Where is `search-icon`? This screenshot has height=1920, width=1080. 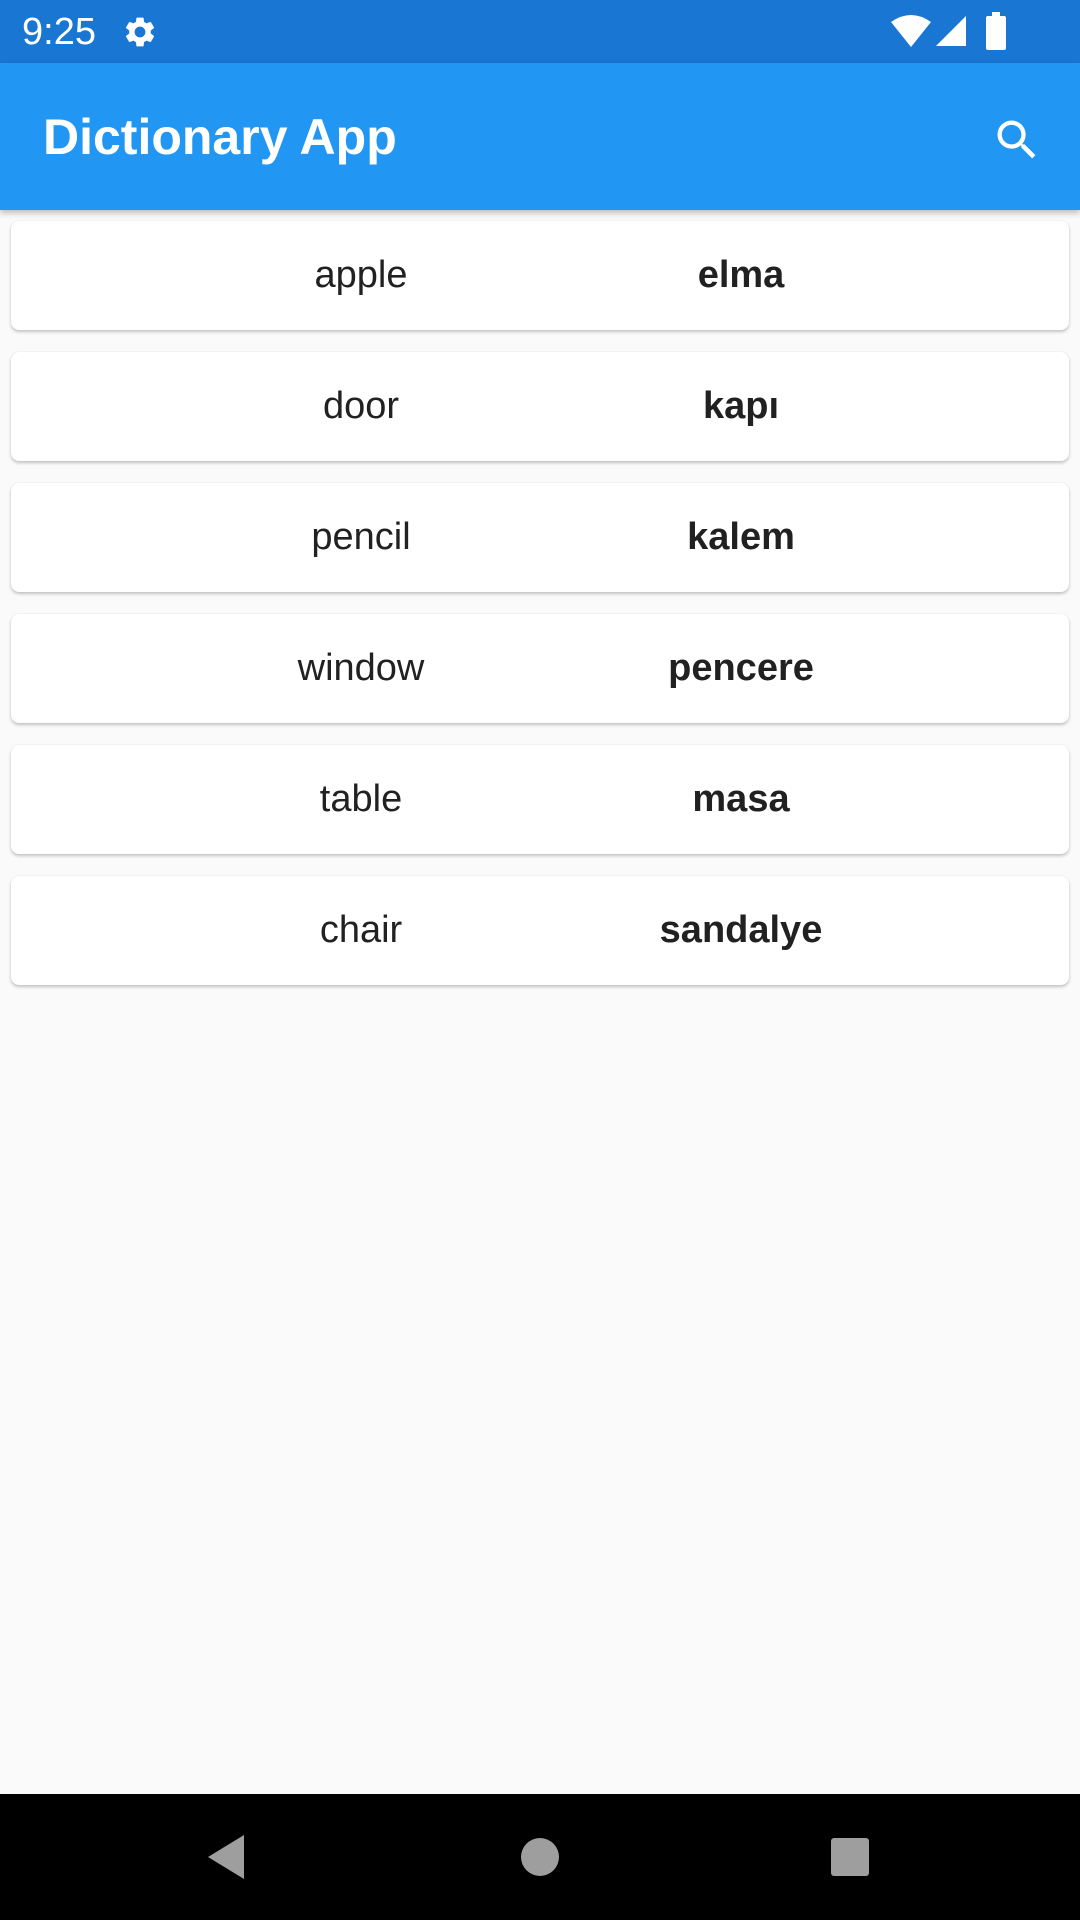 search-icon is located at coordinates (1016, 139).